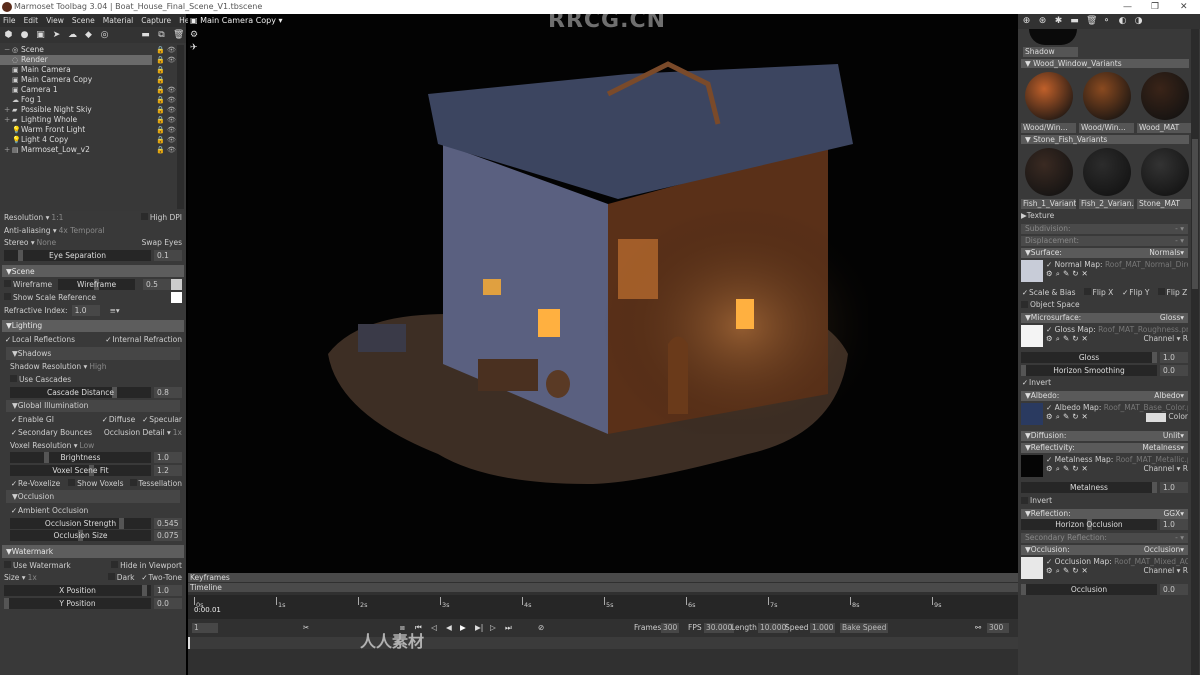  Describe the element at coordinates (1138, 21) in the screenshot. I see `import-icon: ◑` at that location.